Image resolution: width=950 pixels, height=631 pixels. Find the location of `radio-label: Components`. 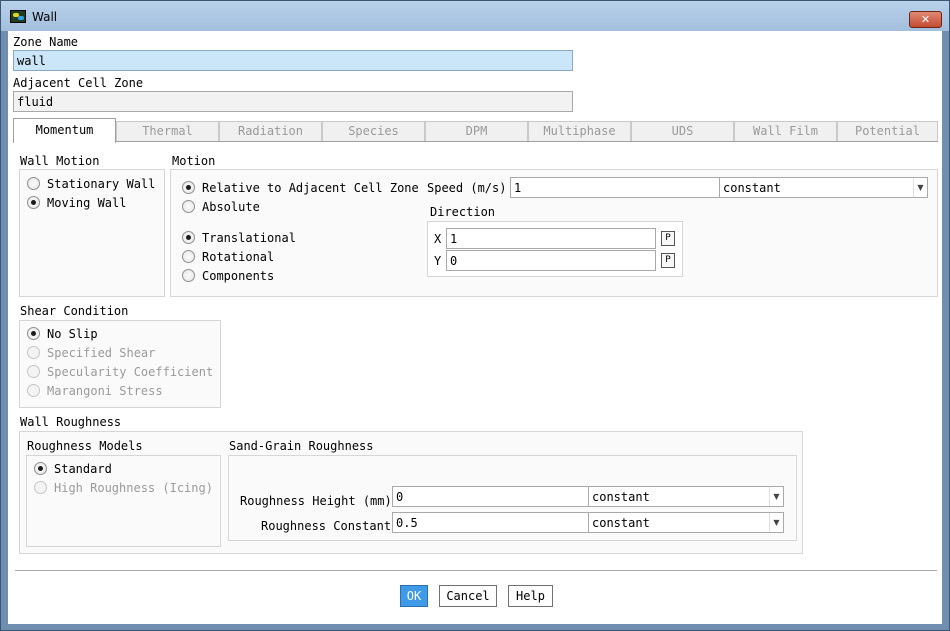

radio-label: Components is located at coordinates (238, 276).